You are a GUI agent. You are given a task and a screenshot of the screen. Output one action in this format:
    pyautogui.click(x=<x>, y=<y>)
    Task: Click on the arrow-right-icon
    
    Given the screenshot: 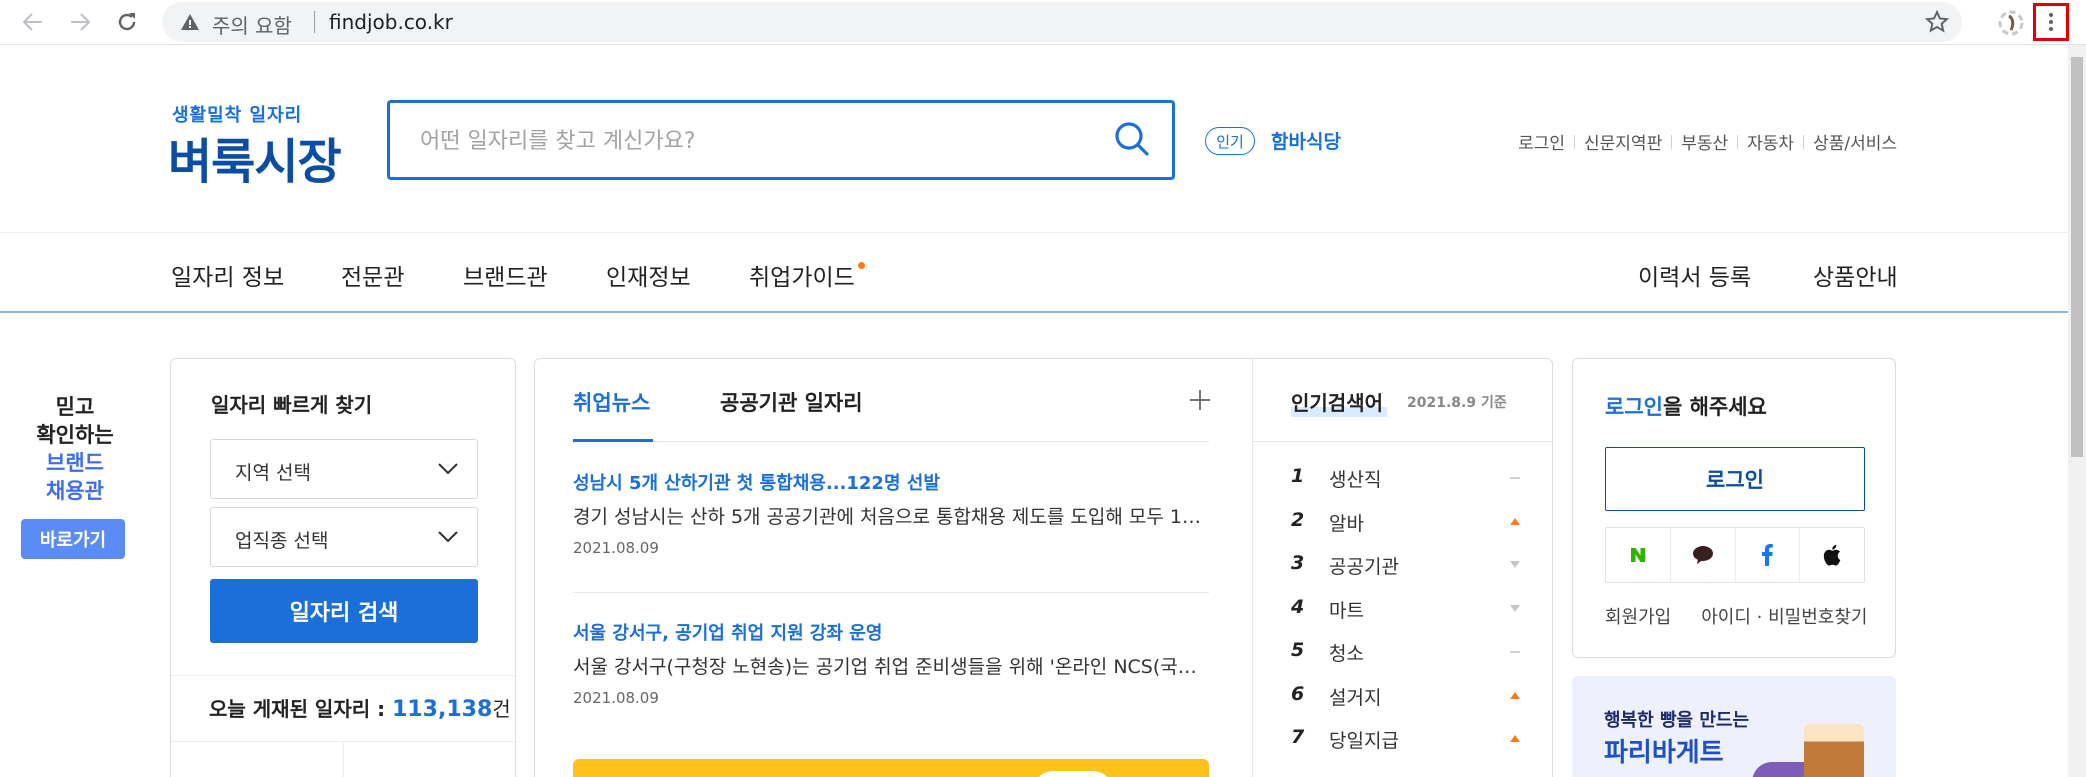 What is the action you would take?
    pyautogui.click(x=81, y=22)
    